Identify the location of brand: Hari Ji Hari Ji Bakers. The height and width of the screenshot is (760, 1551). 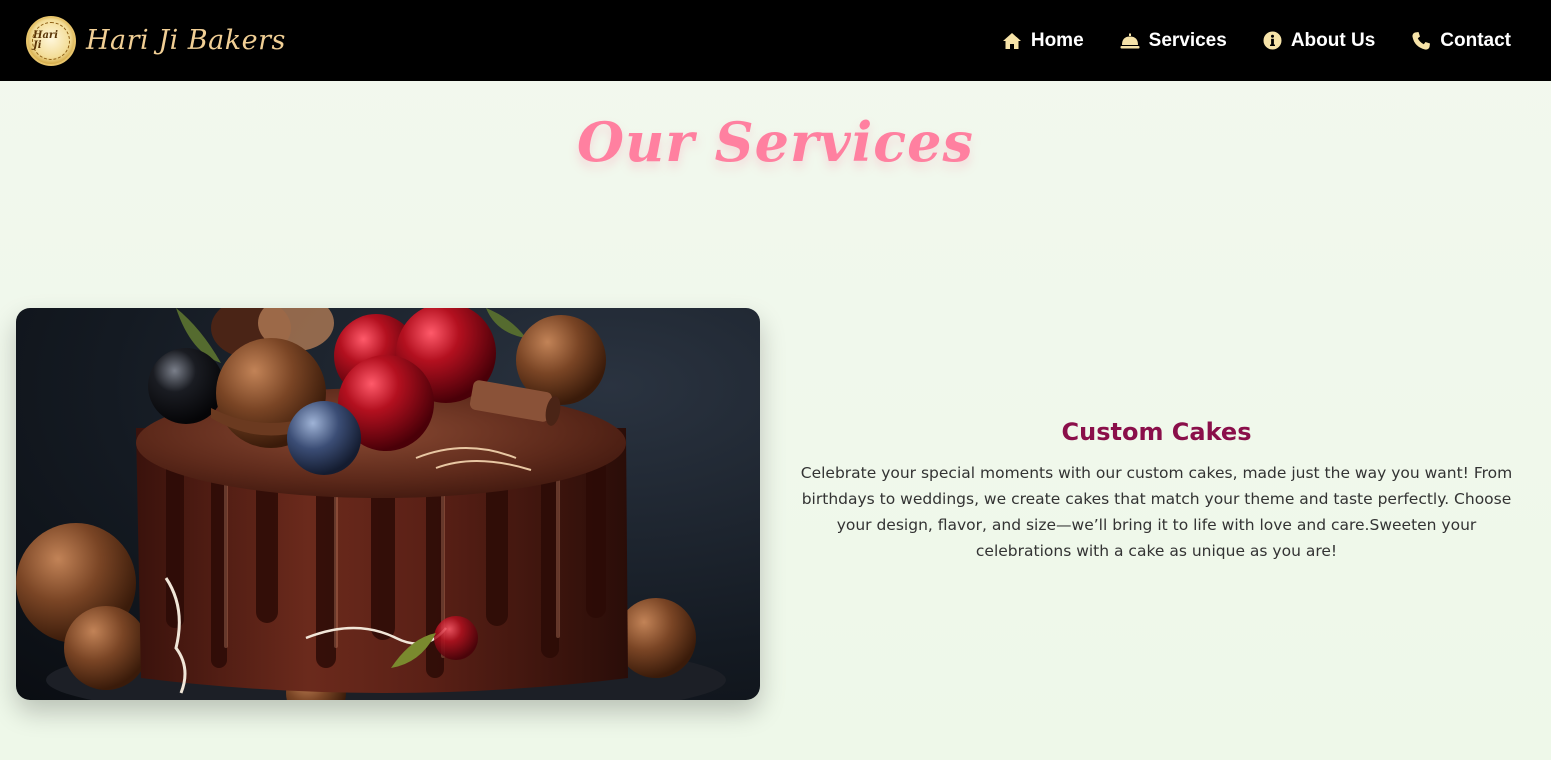
(156, 40).